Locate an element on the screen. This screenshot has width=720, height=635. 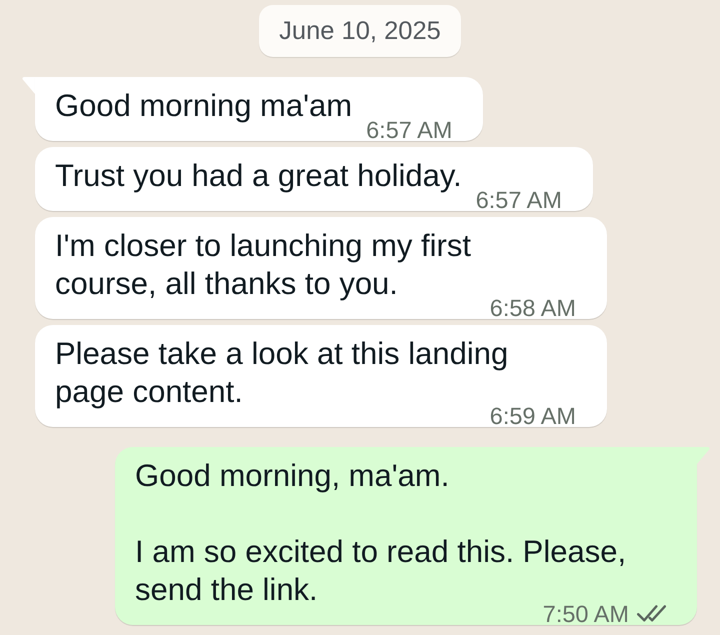
message-text: Good morning ma'am is located at coordinates (203, 105).